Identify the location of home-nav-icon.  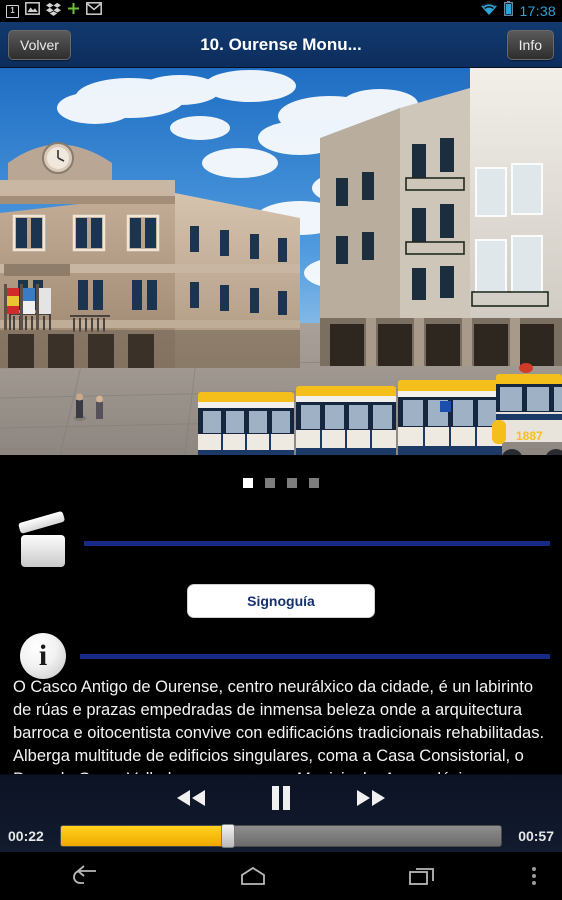
(253, 876).